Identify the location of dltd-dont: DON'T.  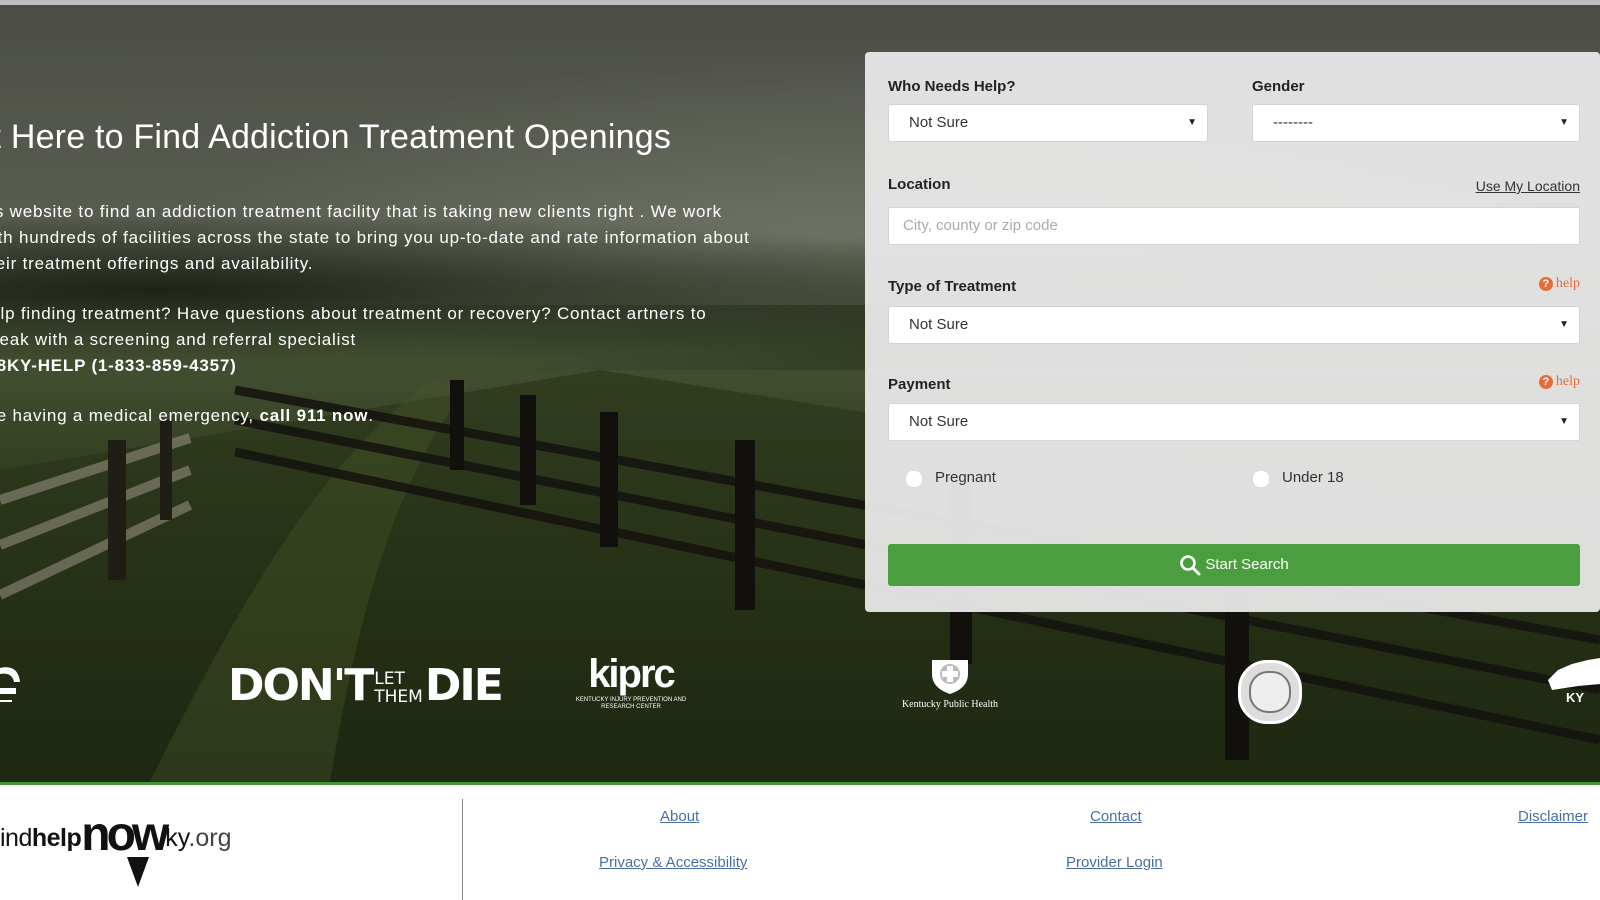
(301, 685).